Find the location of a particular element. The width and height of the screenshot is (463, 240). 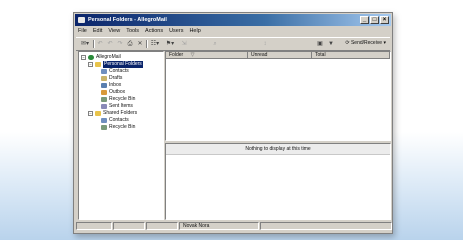

tree-item-inbox: Inbox is located at coordinates (111, 85).